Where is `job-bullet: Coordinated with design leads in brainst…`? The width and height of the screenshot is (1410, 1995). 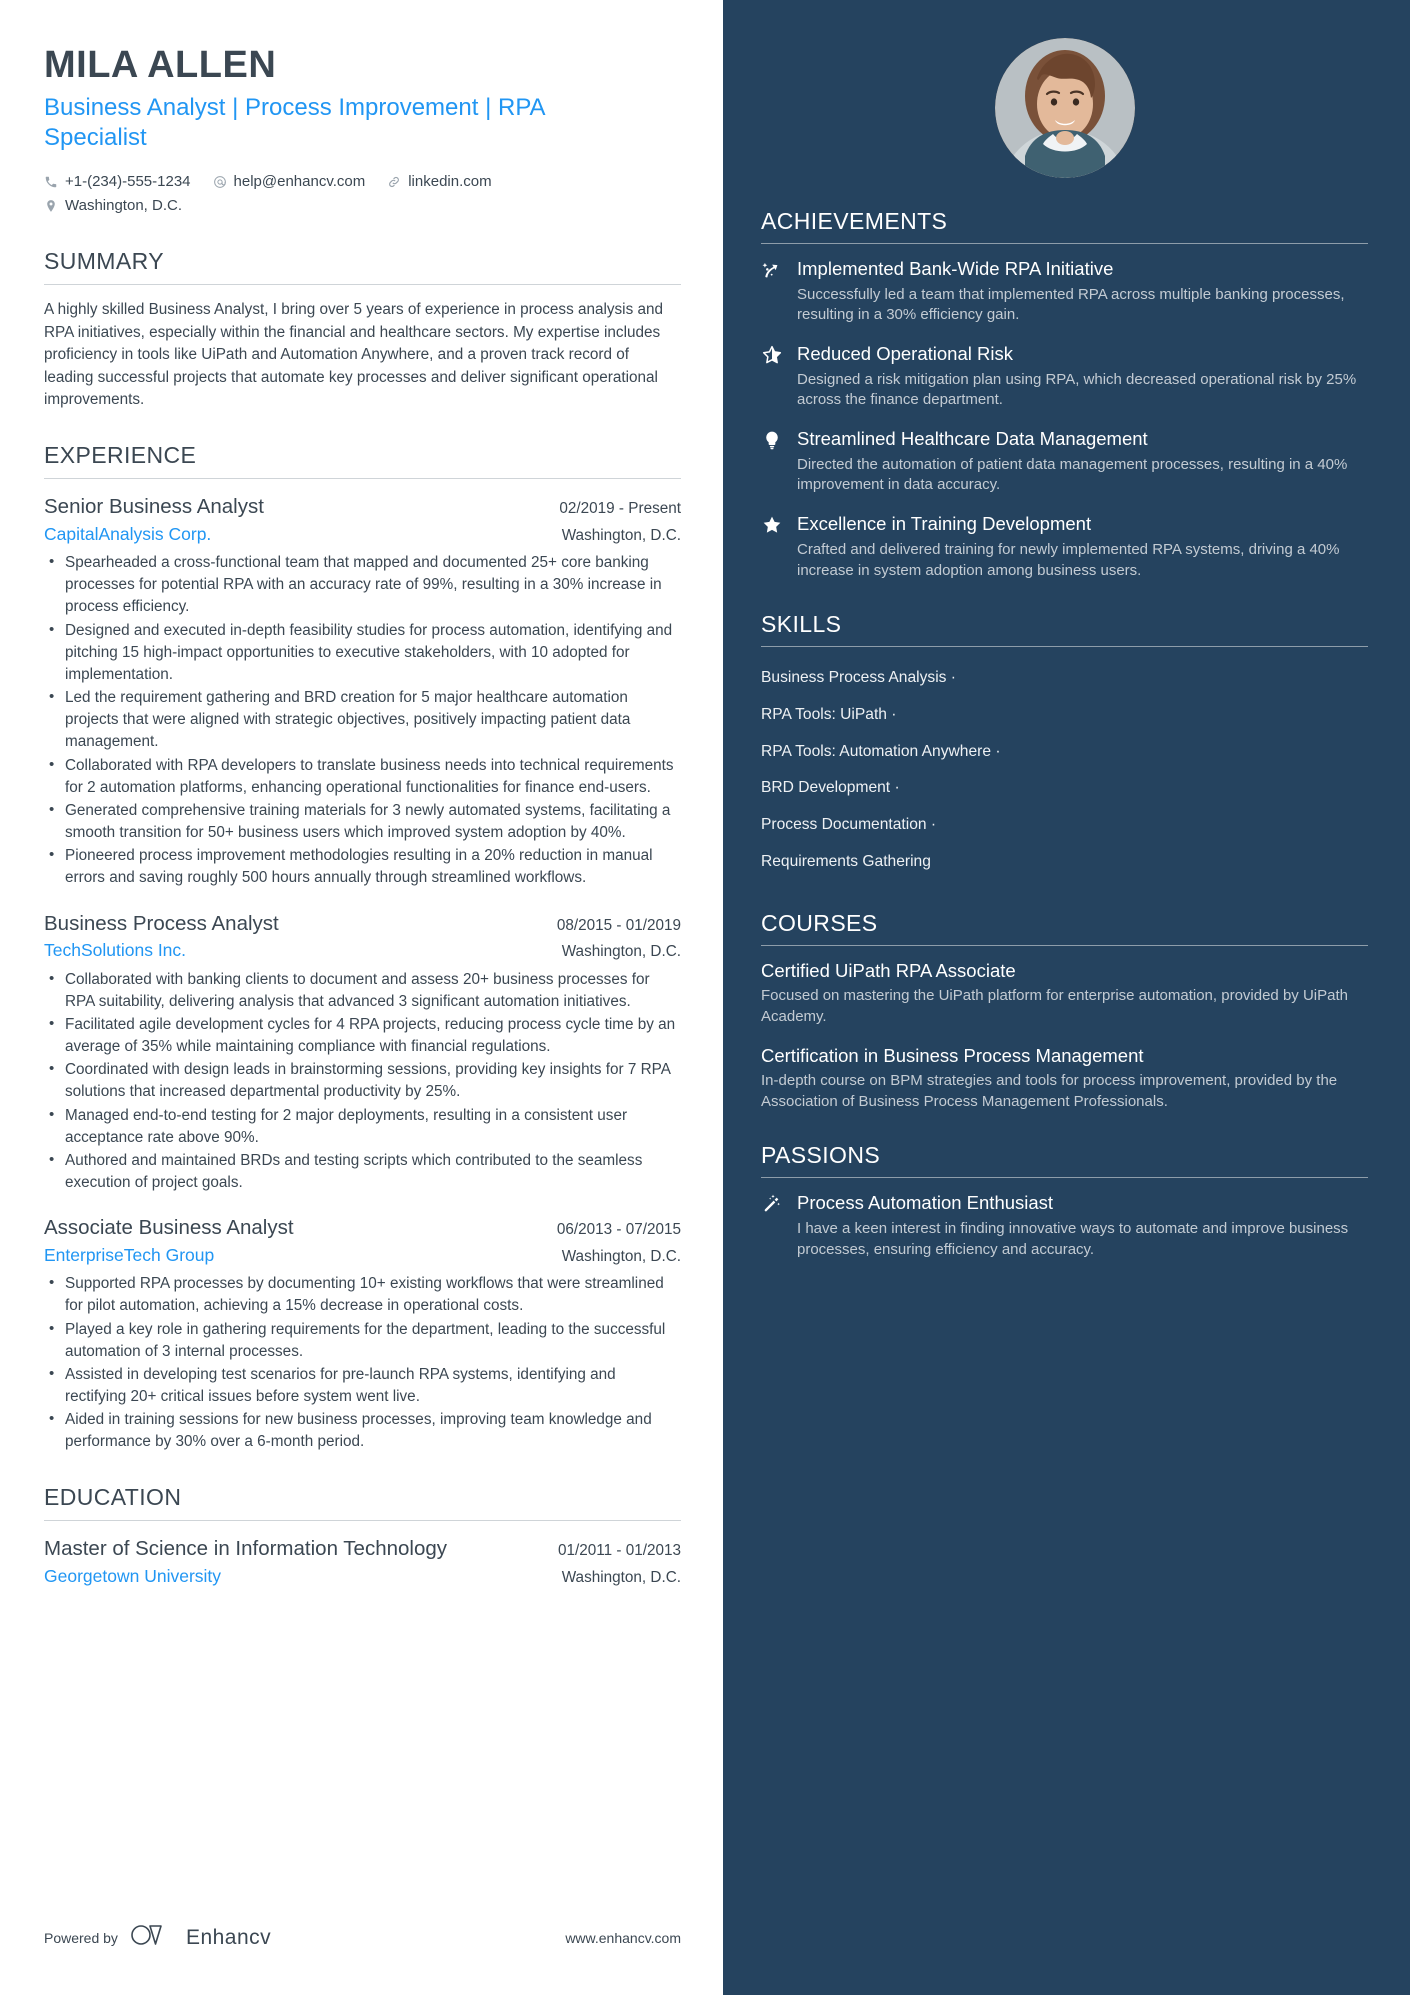 job-bullet: Coordinated with design leads in brainst… is located at coordinates (362, 1080).